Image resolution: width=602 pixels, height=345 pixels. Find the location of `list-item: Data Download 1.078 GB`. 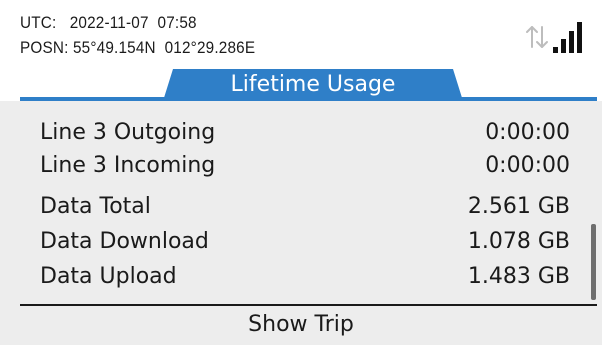

list-item: Data Download 1.078 GB is located at coordinates (301, 243).